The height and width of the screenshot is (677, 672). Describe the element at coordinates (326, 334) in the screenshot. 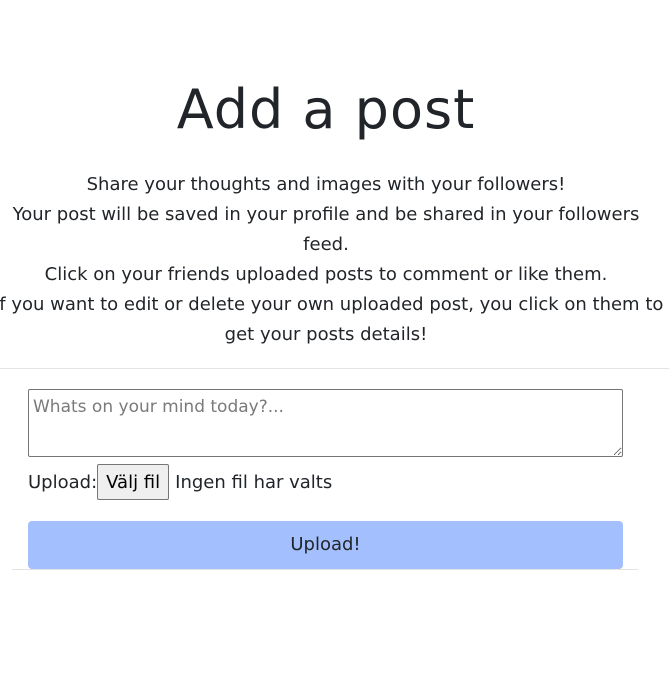

I see `intro-line: get your posts details!` at that location.